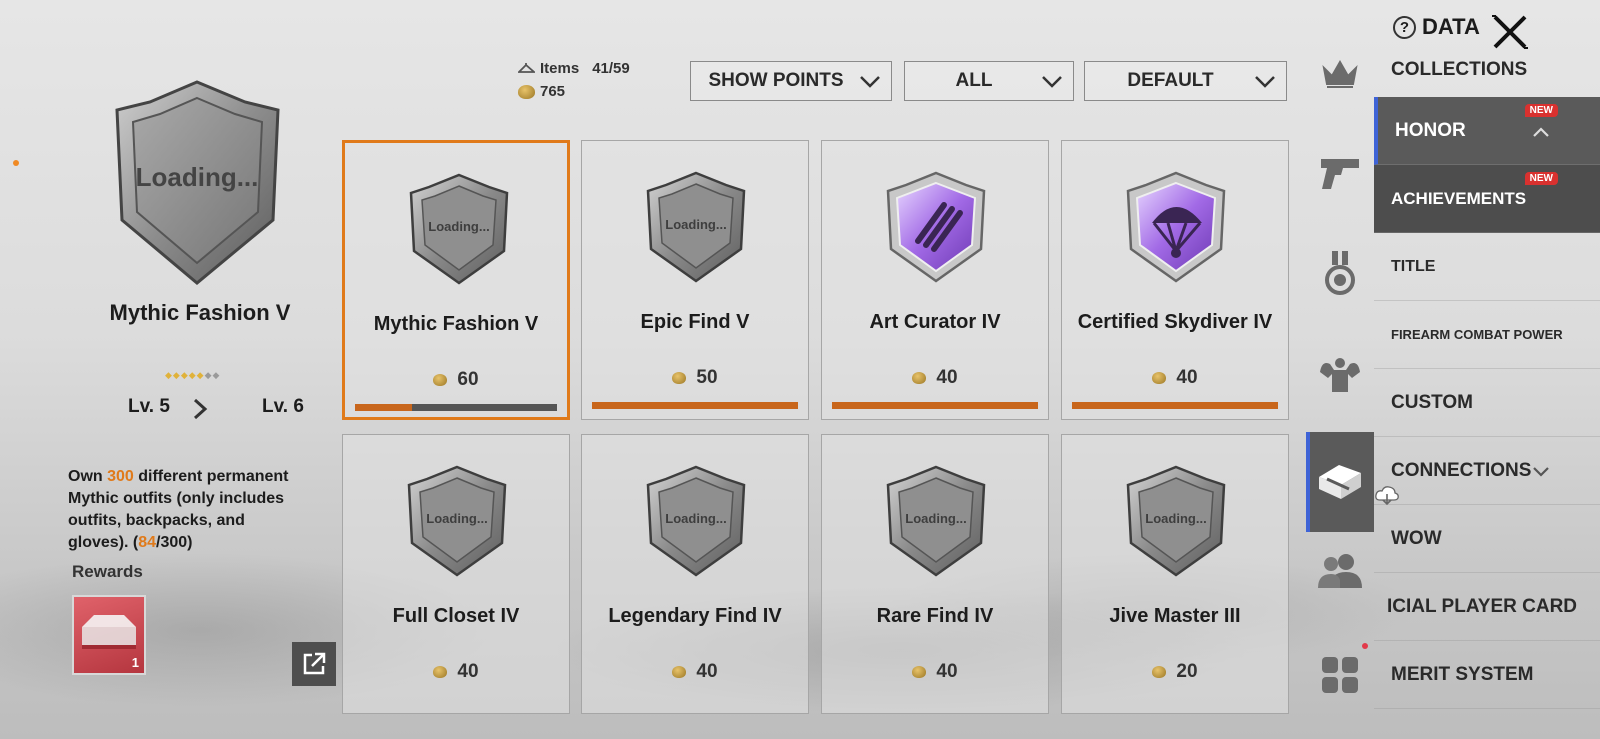 The width and height of the screenshot is (1600, 739). Describe the element at coordinates (935, 616) in the screenshot. I see `achievement-title: Rare Find IV` at that location.